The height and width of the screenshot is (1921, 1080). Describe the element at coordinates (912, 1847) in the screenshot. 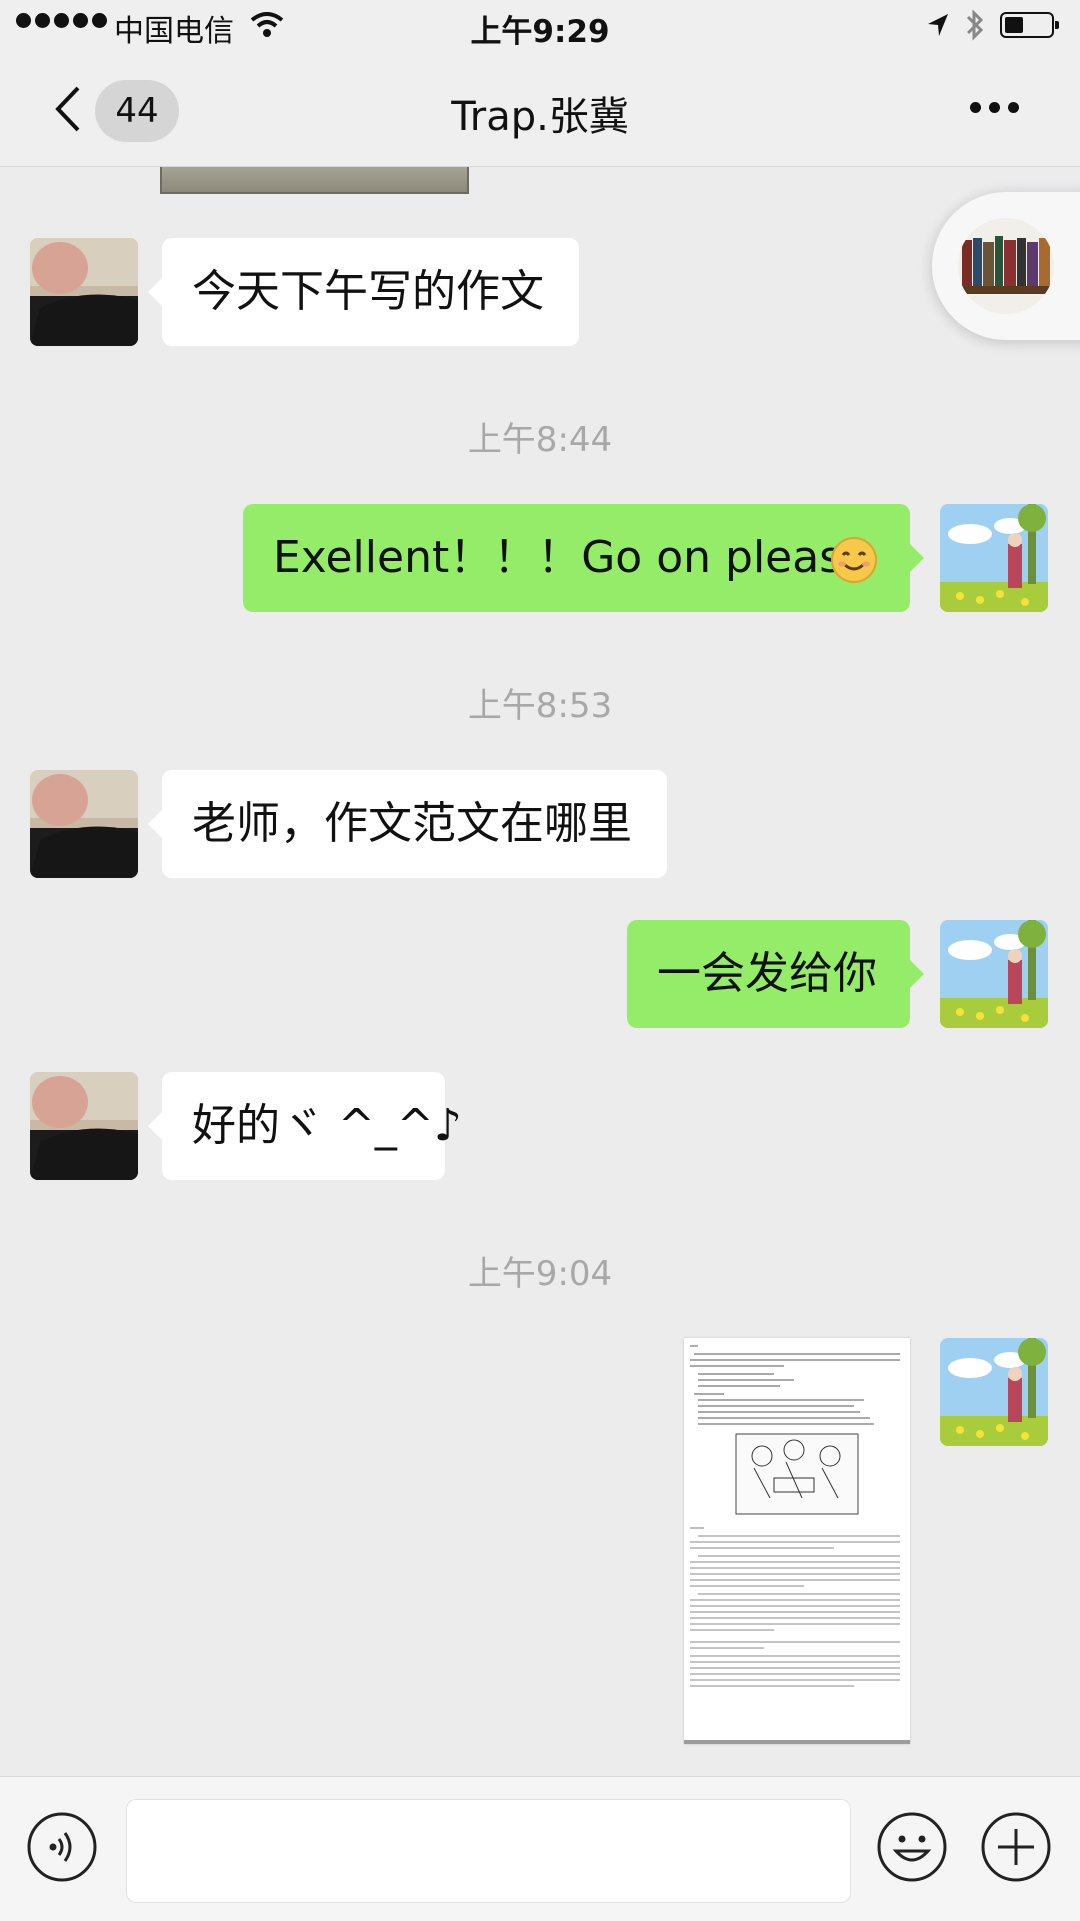

I see `emoji-icon` at that location.